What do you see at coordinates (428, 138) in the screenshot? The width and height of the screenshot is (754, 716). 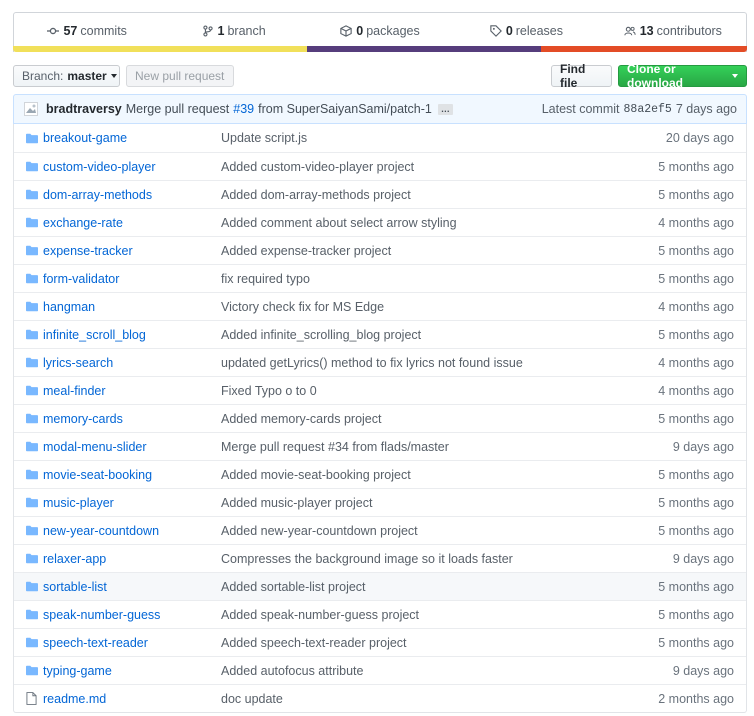 I see `file-commit-message: Update script.js` at bounding box center [428, 138].